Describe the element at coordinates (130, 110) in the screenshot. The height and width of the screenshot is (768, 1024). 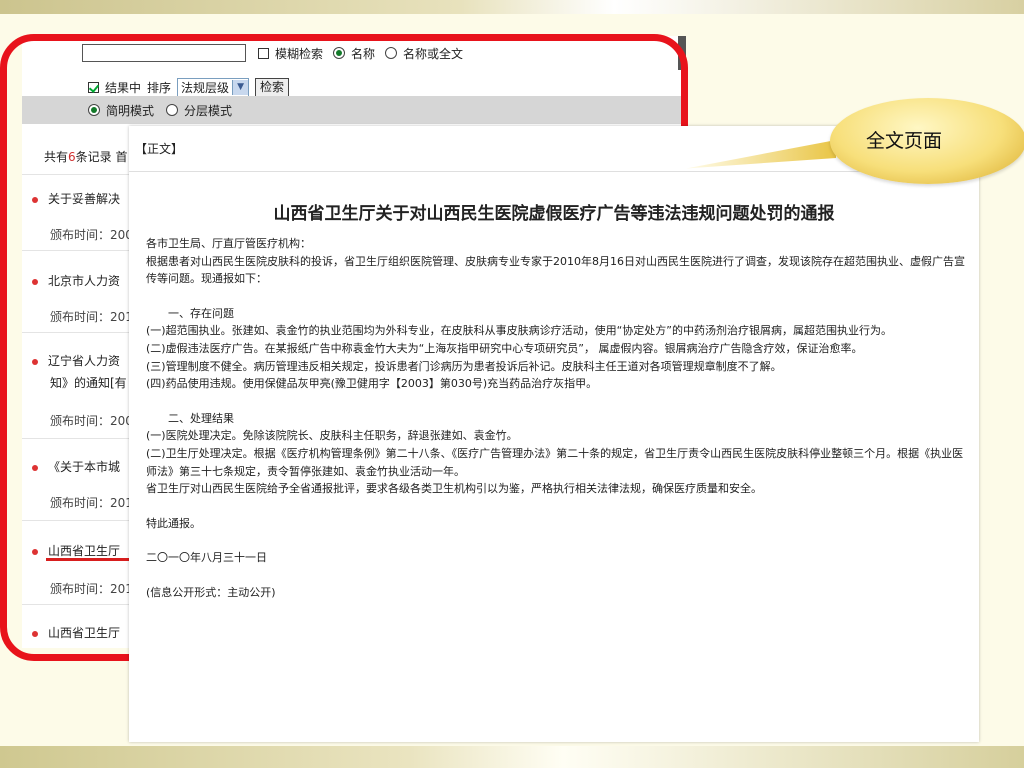
I see `simple-mode-label: 简明模式` at that location.